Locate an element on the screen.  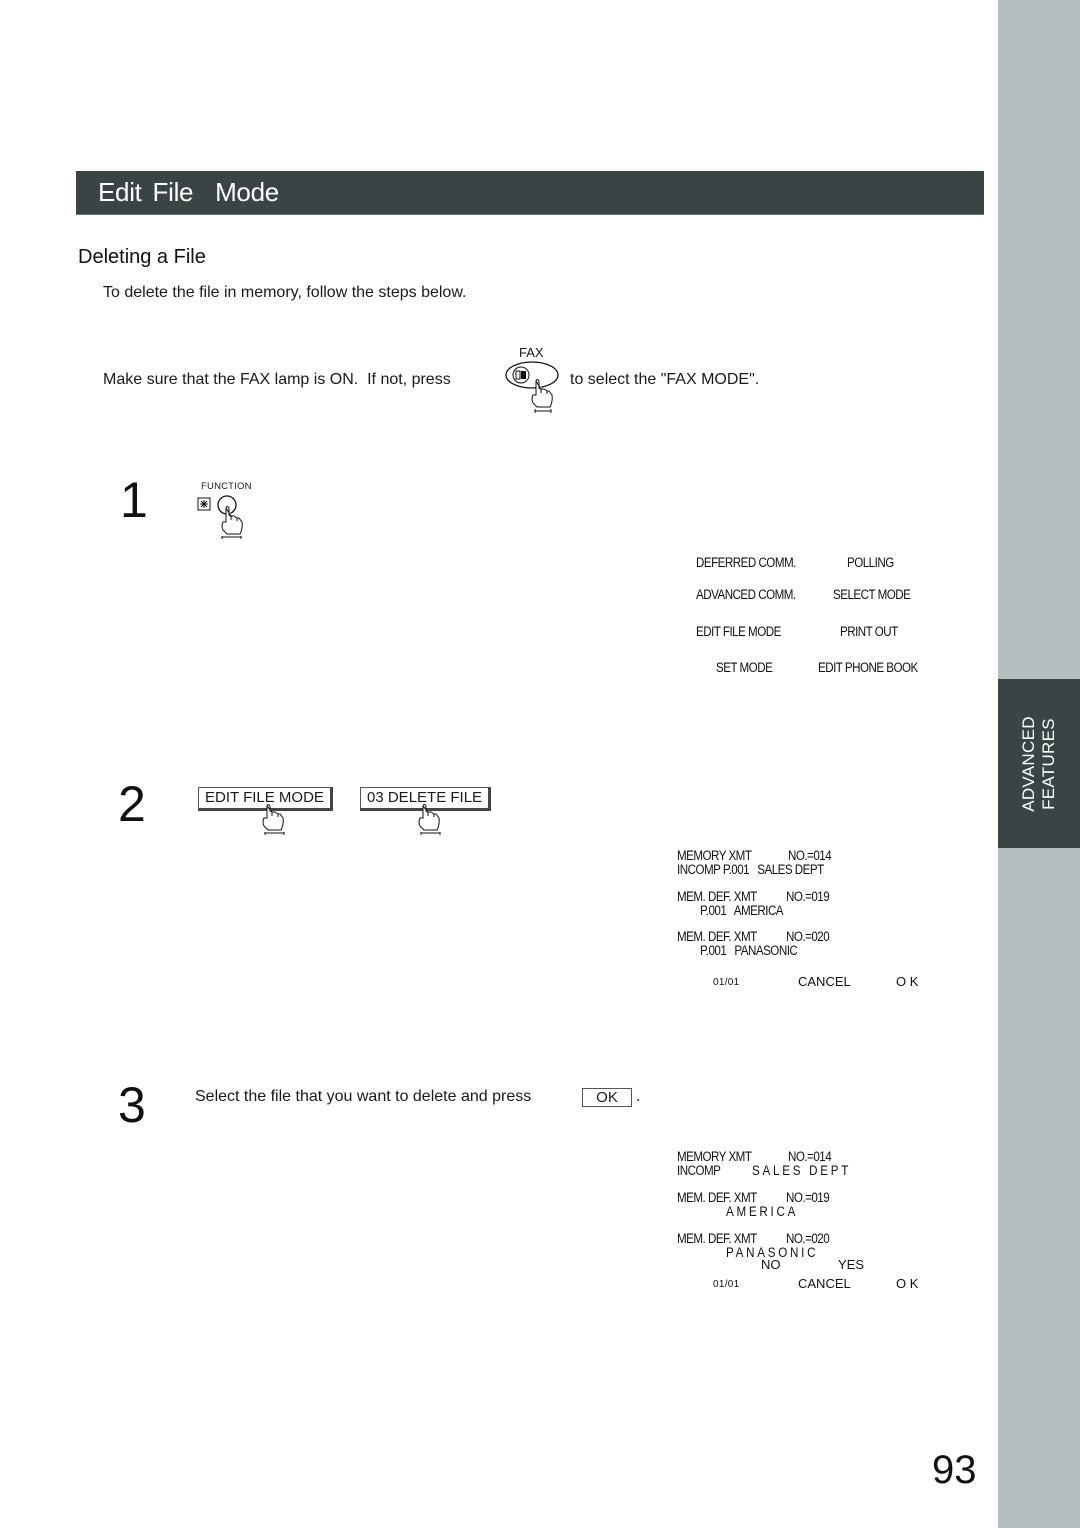
yes-softkey: YES is located at coordinates (851, 1264).